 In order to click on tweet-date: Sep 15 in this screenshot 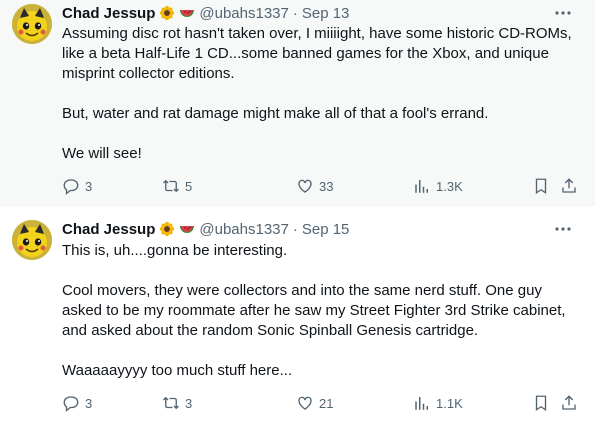, I will do `click(326, 229)`.